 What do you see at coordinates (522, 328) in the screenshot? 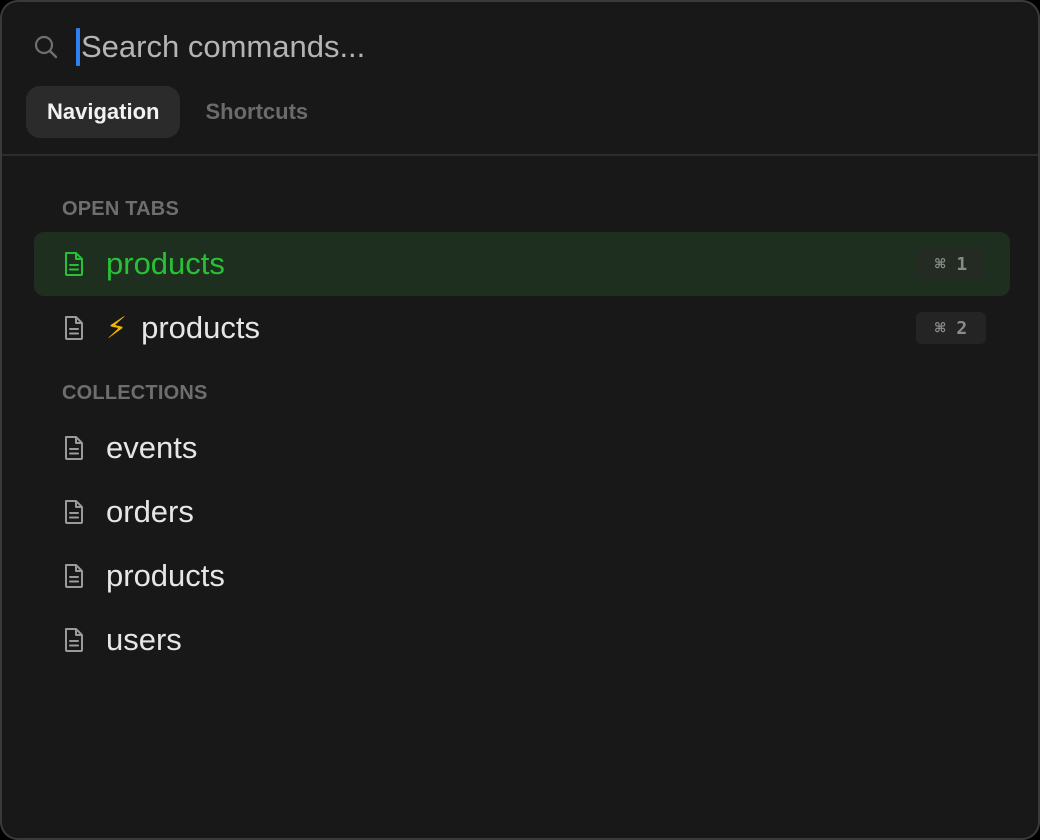
I see `open-tab-item-products-2: ⚡ products ⌘ 2` at bounding box center [522, 328].